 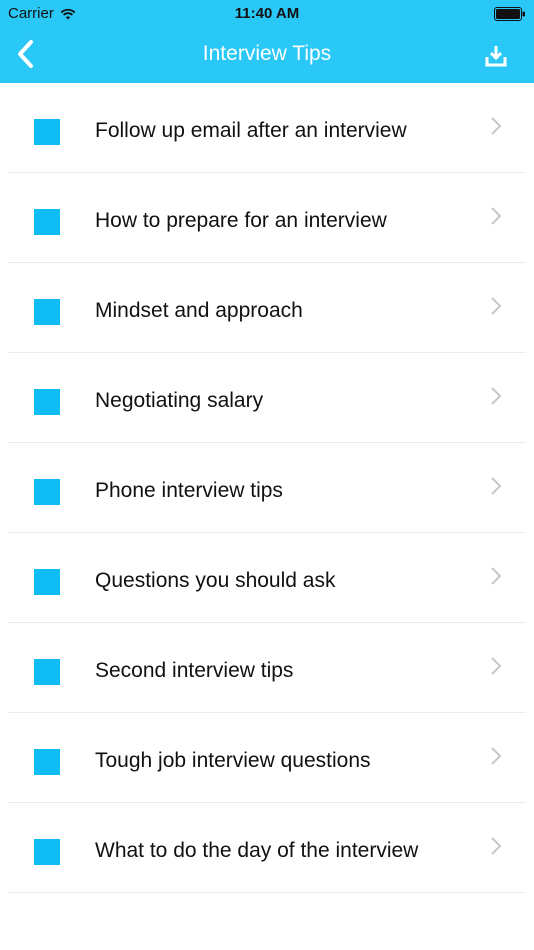 What do you see at coordinates (241, 220) in the screenshot?
I see `list-item-label: How to prepare for an interview` at bounding box center [241, 220].